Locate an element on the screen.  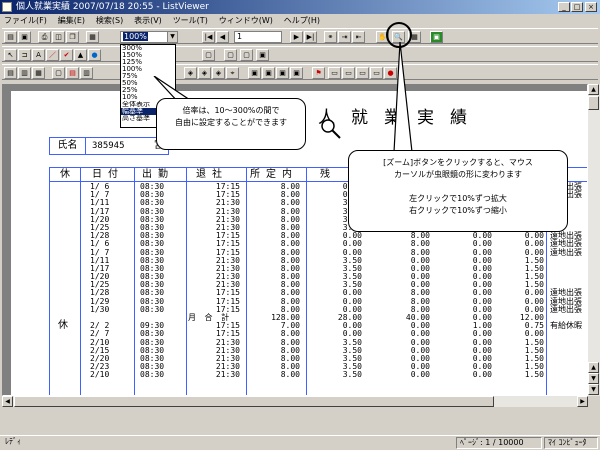
menu-edit: 編集(E) is located at coordinates (71, 21).